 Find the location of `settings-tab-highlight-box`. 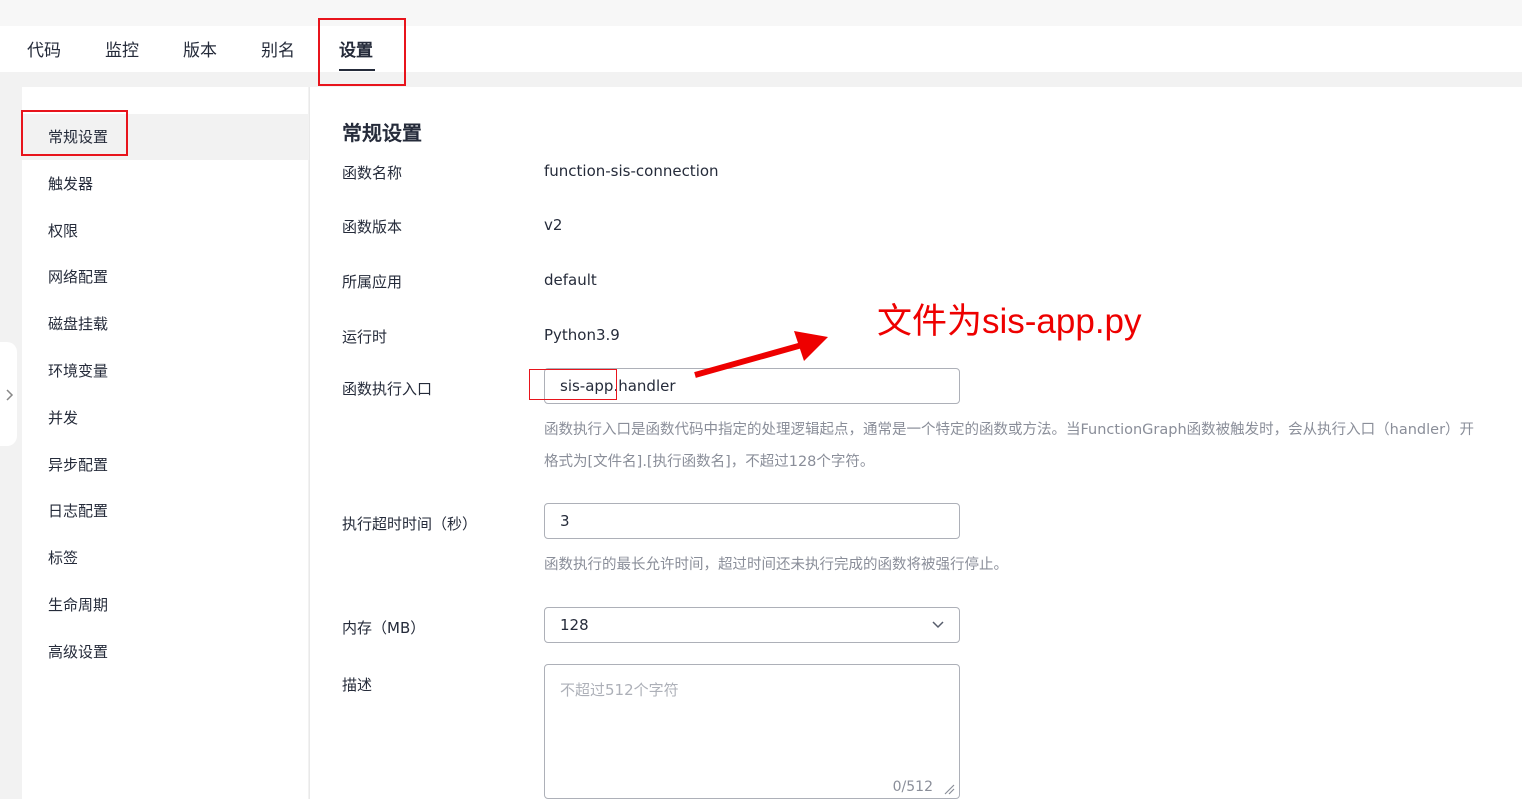

settings-tab-highlight-box is located at coordinates (362, 52).